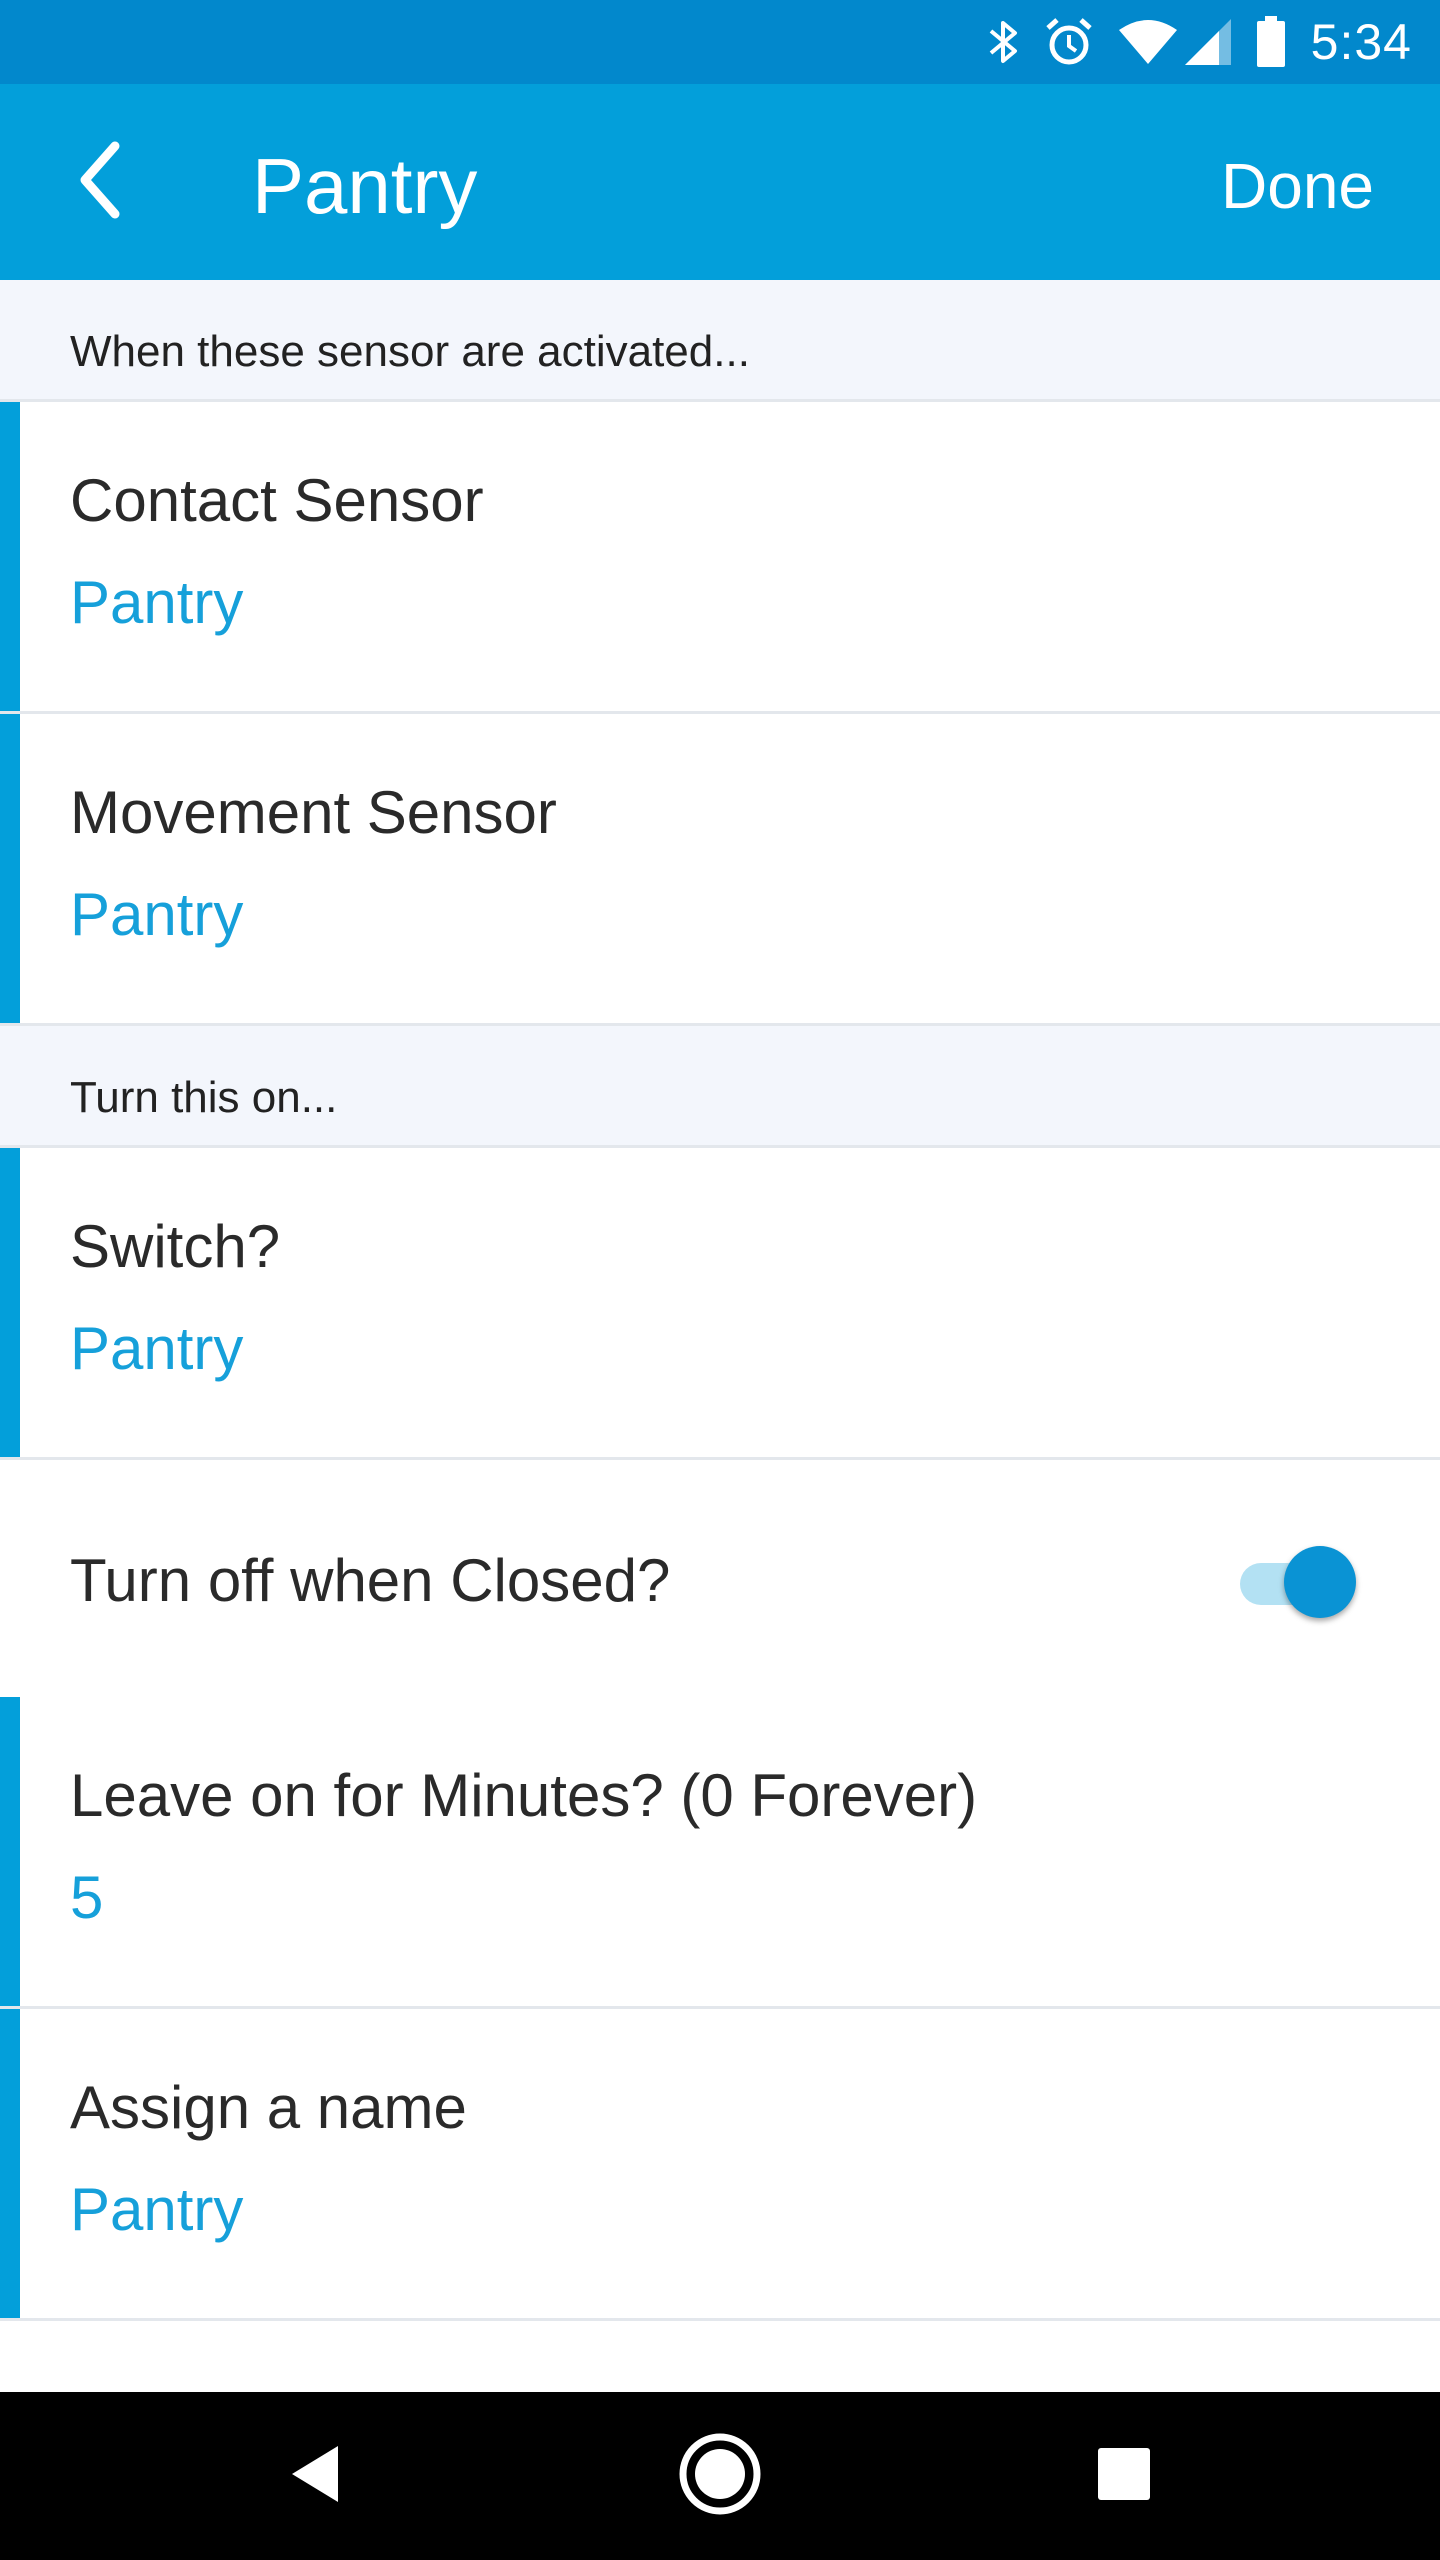 This screenshot has width=1440, height=2560. I want to click on bluetooth-icon, so click(1004, 42).